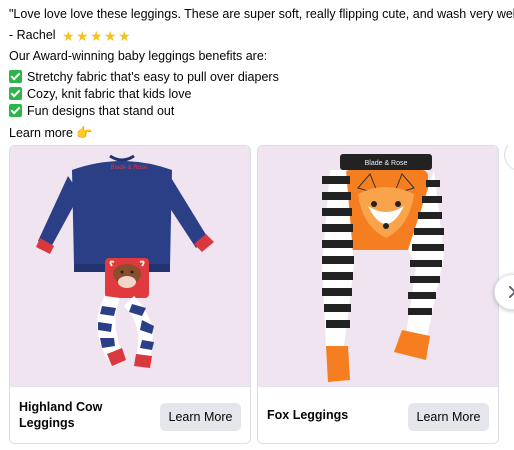  I want to click on next-card-peek, so click(509, 158).